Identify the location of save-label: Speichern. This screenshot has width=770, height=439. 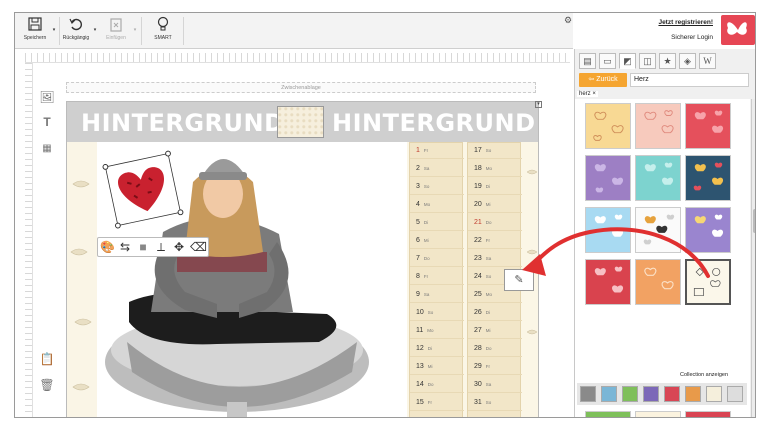
(35, 38).